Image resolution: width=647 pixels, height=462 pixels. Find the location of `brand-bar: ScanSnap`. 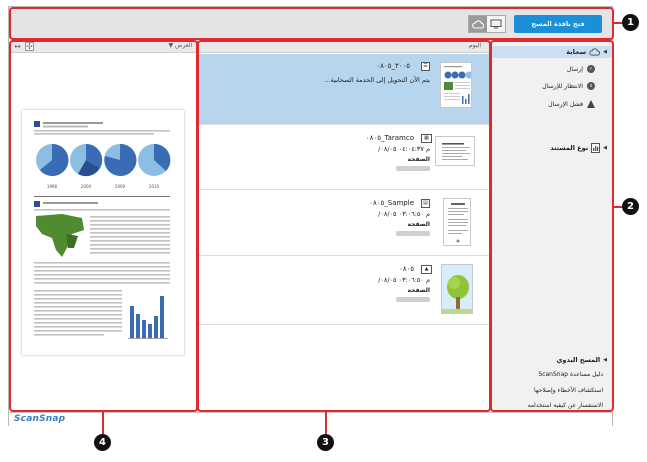

brand-bar: ScanSnap is located at coordinates (310, 419).